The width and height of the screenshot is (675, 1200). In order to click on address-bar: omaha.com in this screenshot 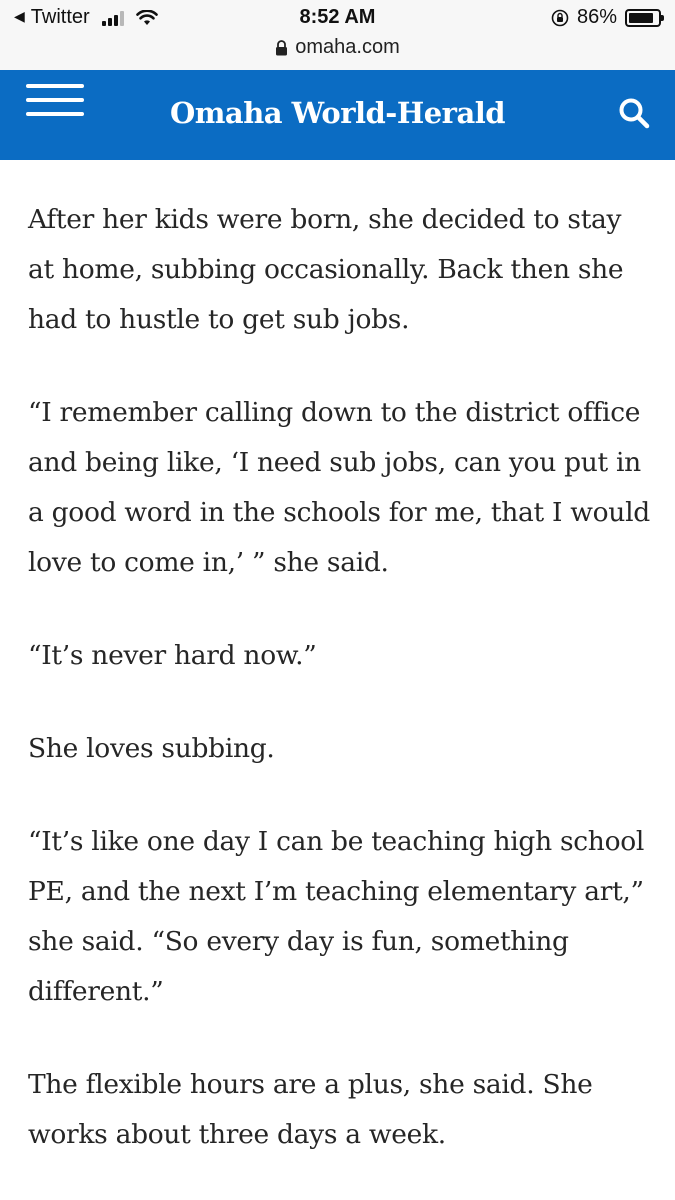, I will do `click(337, 47)`.